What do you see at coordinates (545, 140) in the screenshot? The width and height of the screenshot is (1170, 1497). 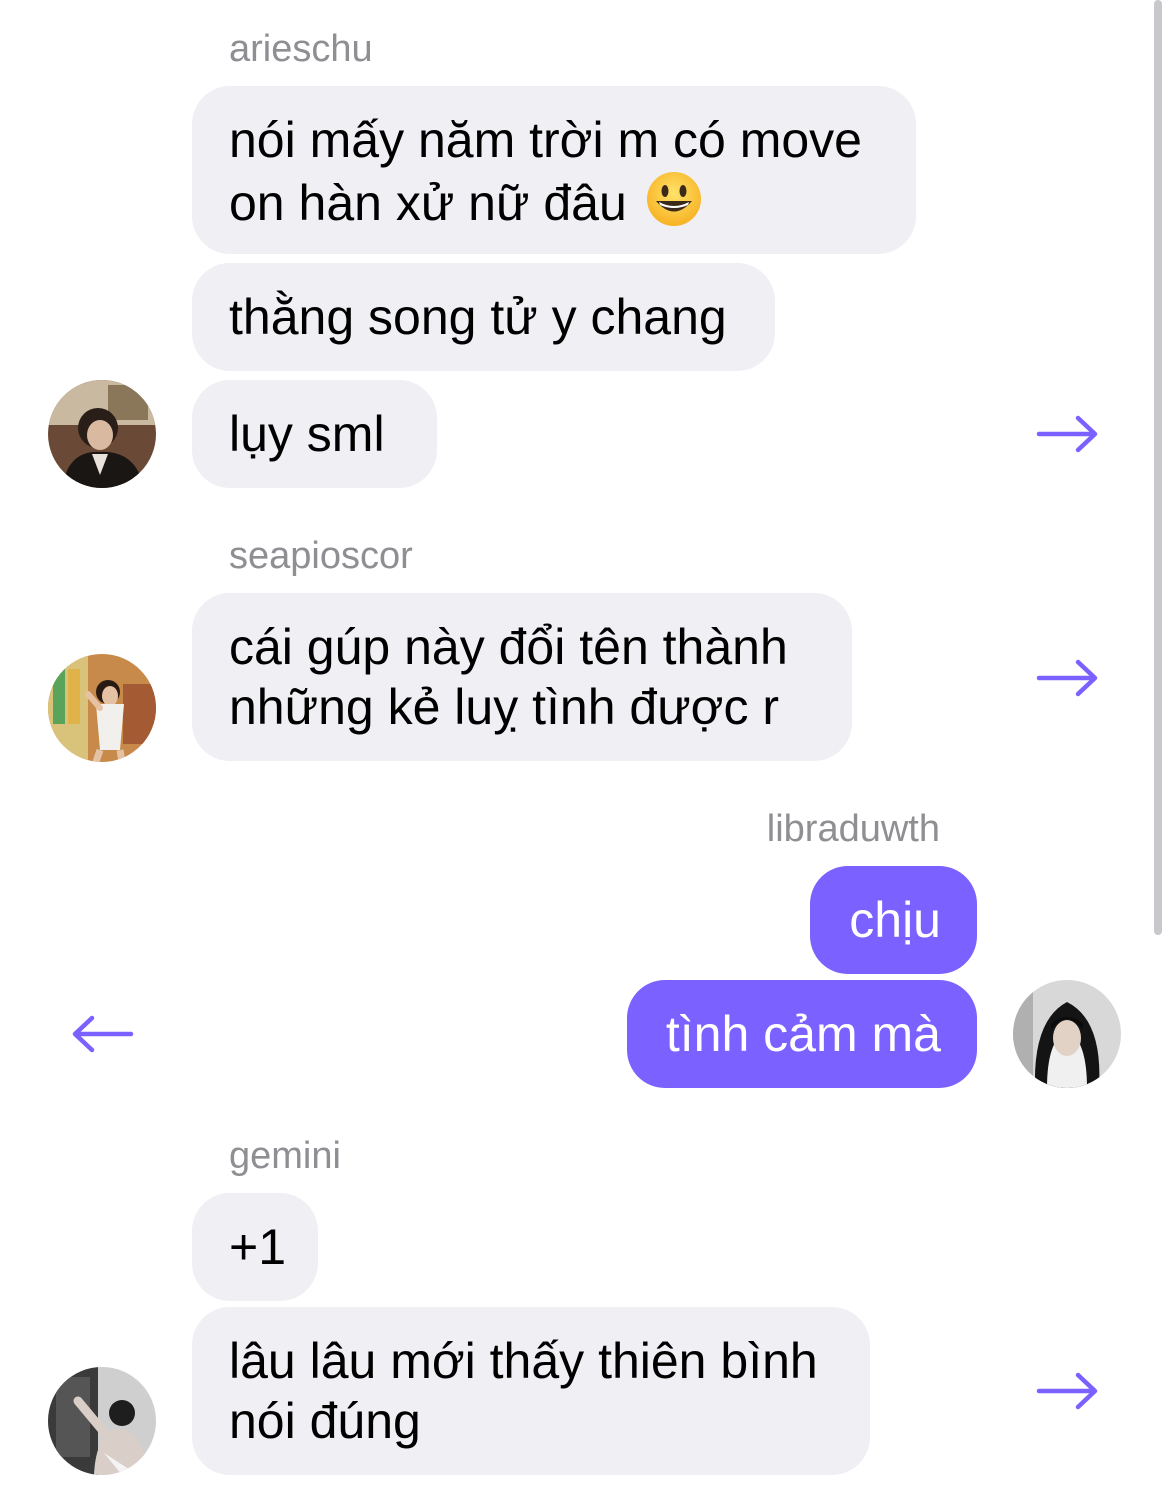 I see `message-text-line: nói mấy năm trời m có move` at bounding box center [545, 140].